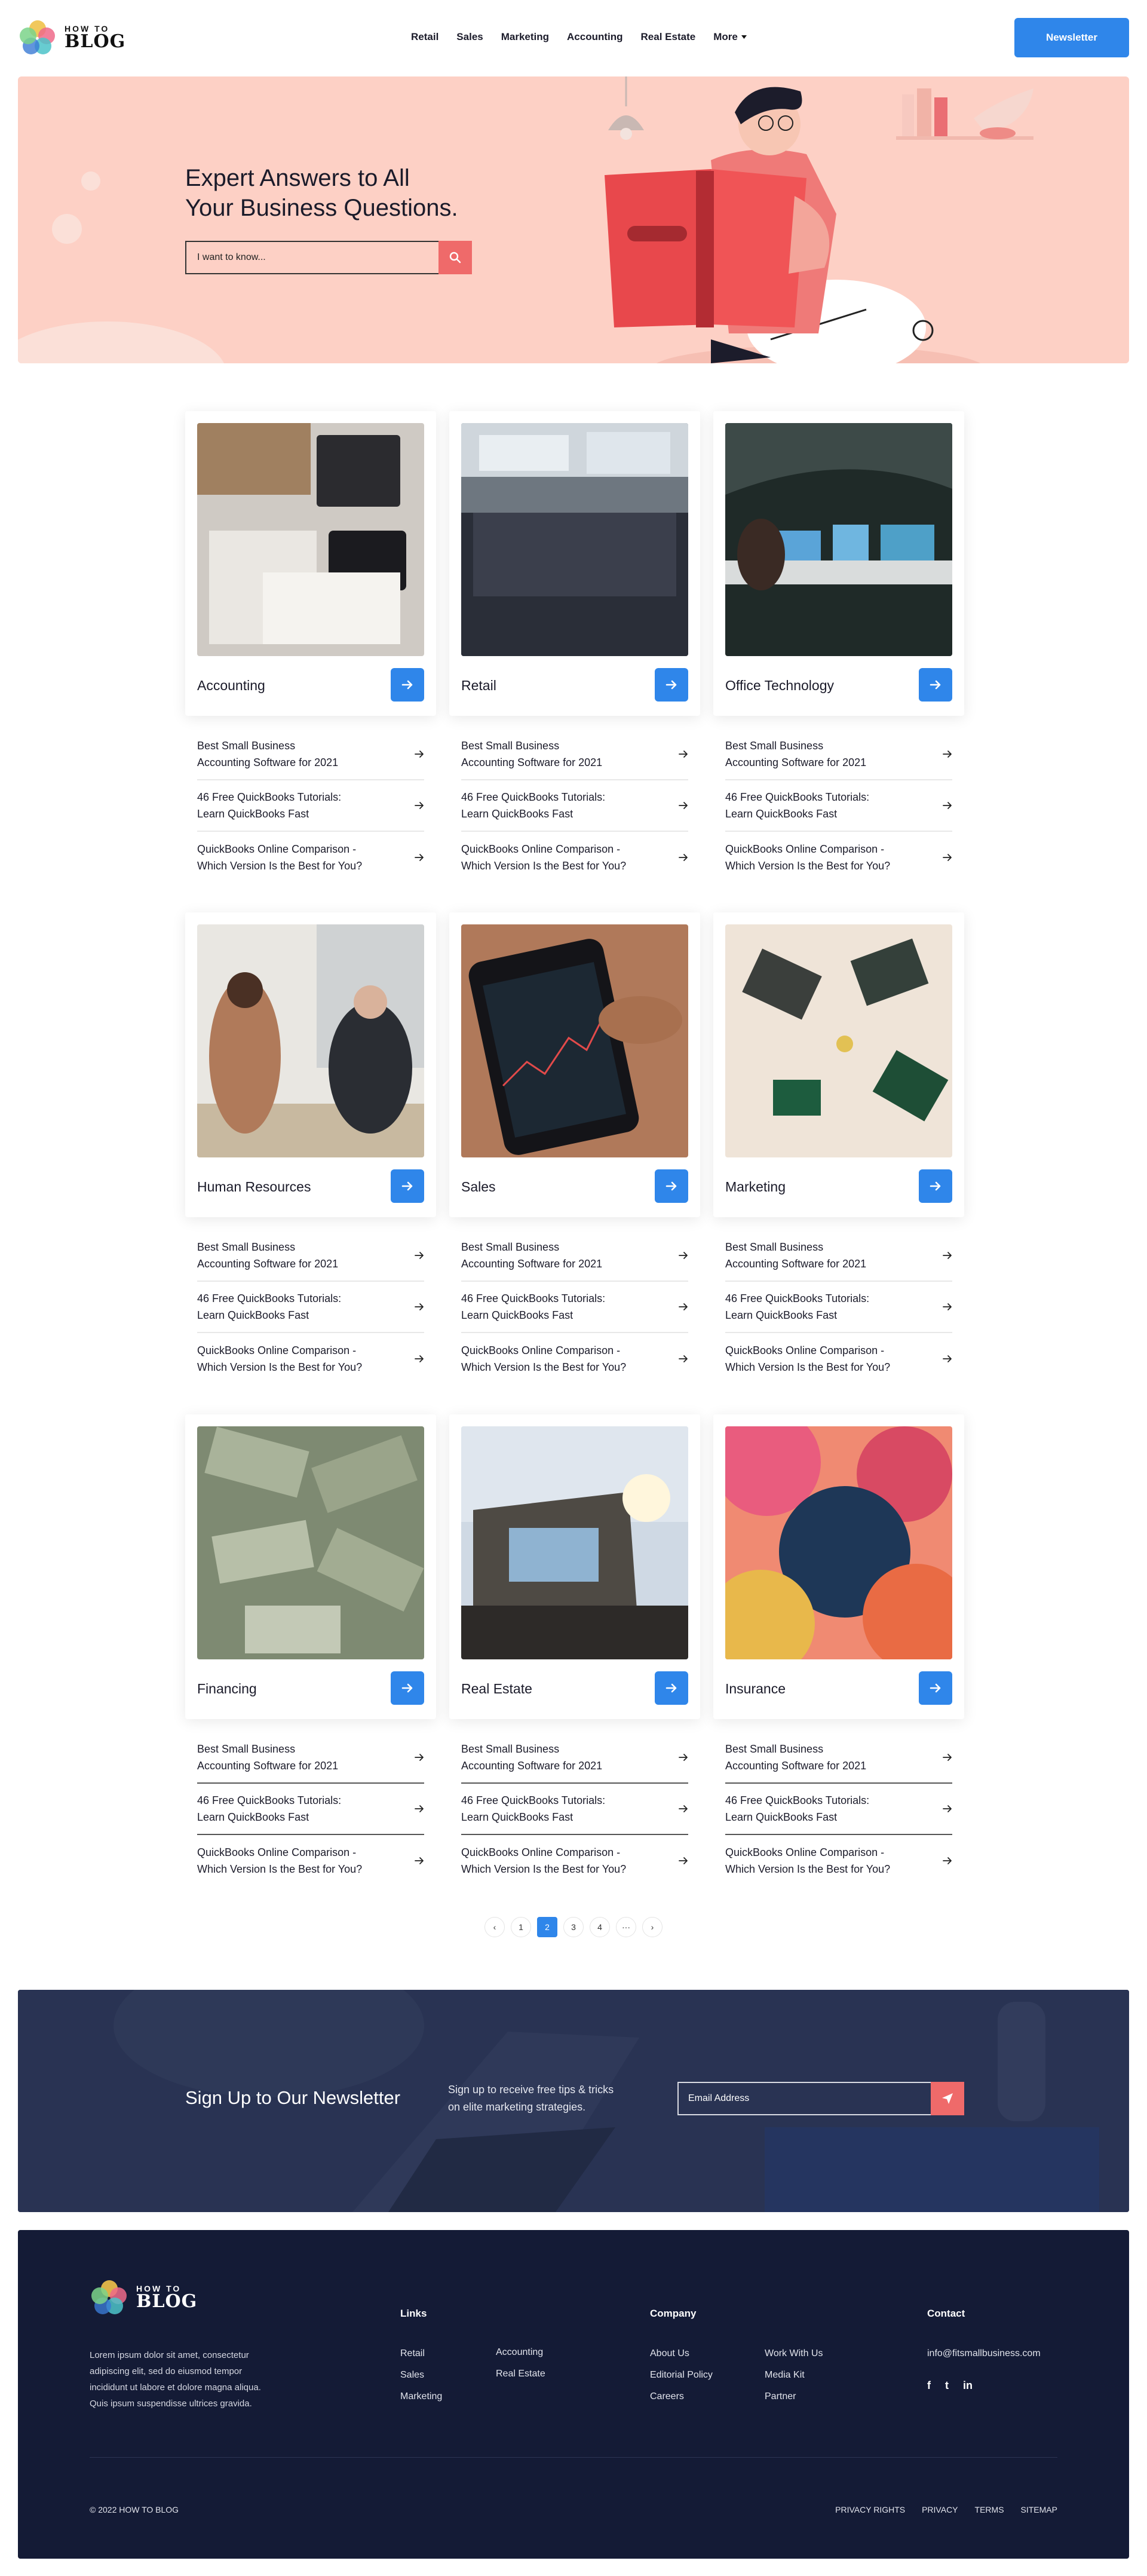 The image size is (1147, 2576). What do you see at coordinates (455, 257) in the screenshot?
I see `hero-search-button` at bounding box center [455, 257].